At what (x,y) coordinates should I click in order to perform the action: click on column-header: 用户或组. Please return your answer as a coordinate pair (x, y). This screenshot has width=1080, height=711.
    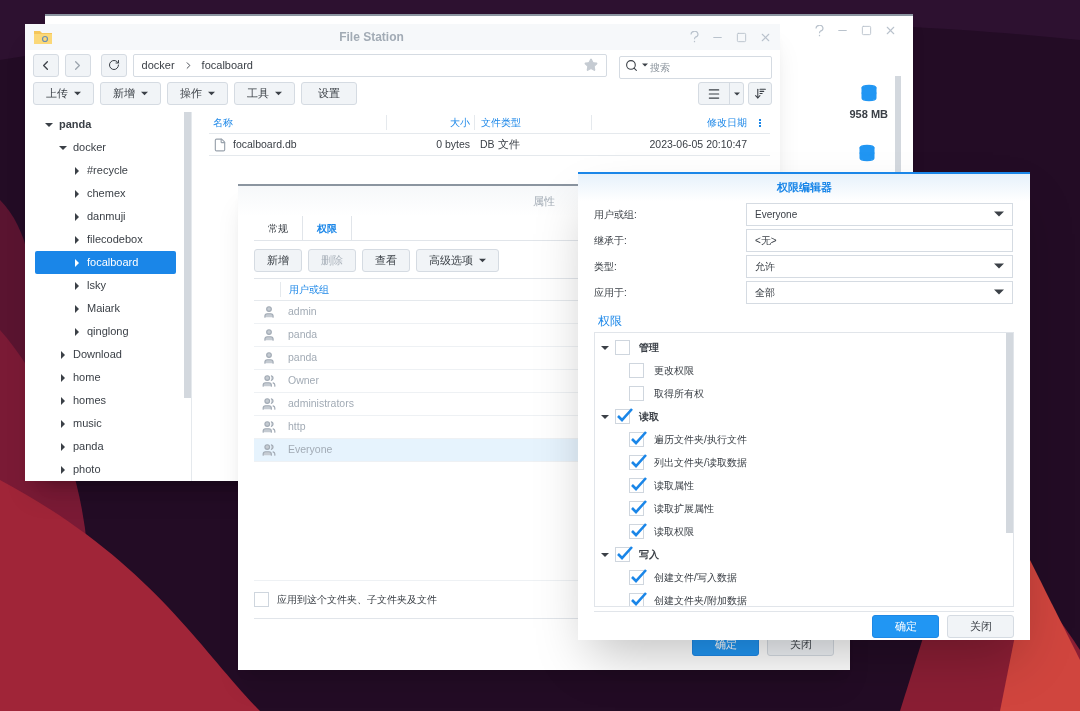
    Looking at the image, I should click on (304, 289).